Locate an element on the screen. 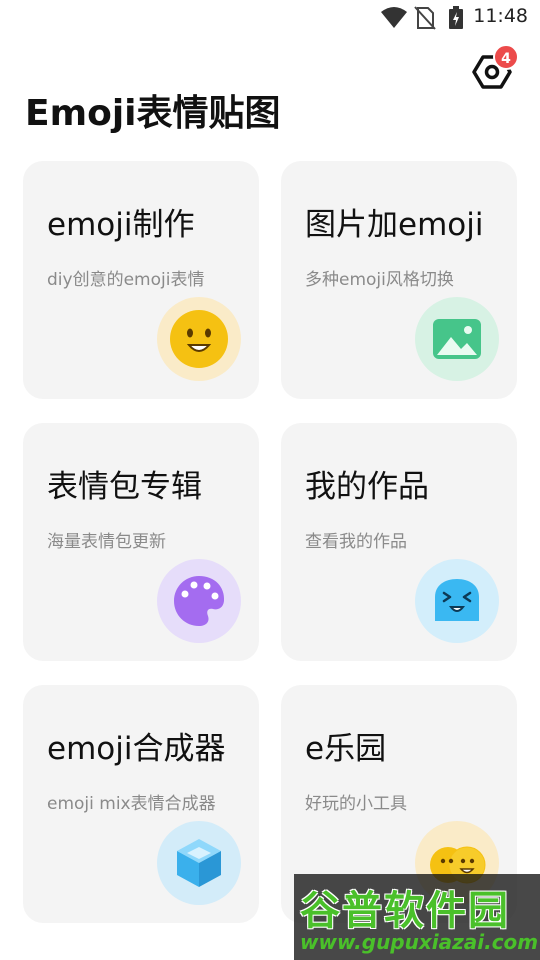  image-icon is located at coordinates (457, 339).